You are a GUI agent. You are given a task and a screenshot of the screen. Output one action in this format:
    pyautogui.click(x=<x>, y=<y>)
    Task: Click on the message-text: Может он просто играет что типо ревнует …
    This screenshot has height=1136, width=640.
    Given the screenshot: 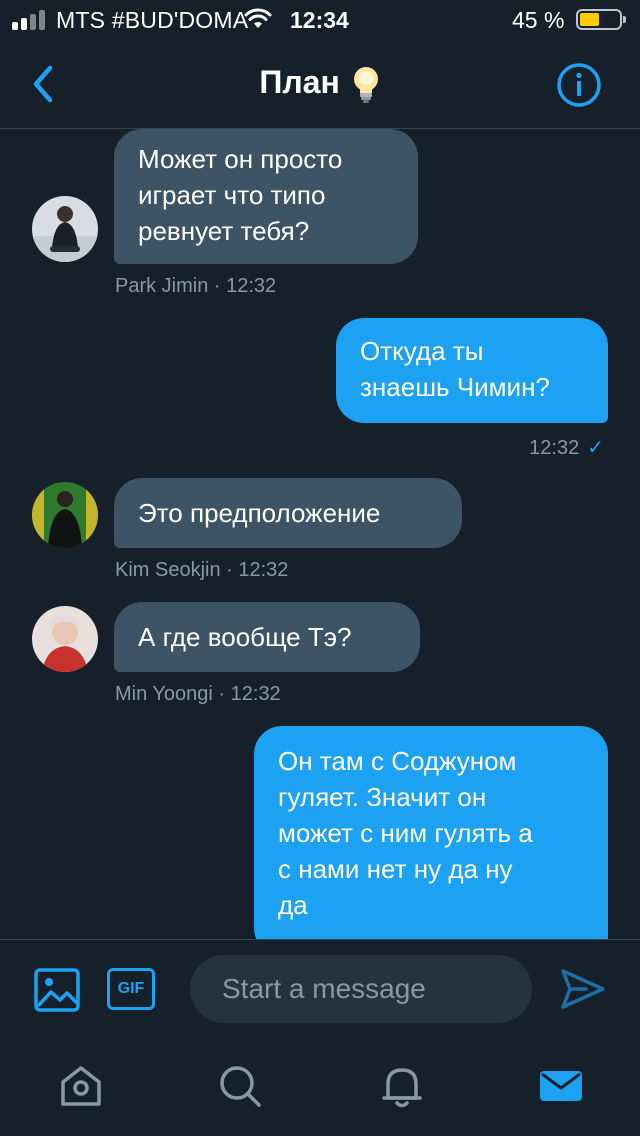 What is the action you would take?
    pyautogui.click(x=240, y=195)
    